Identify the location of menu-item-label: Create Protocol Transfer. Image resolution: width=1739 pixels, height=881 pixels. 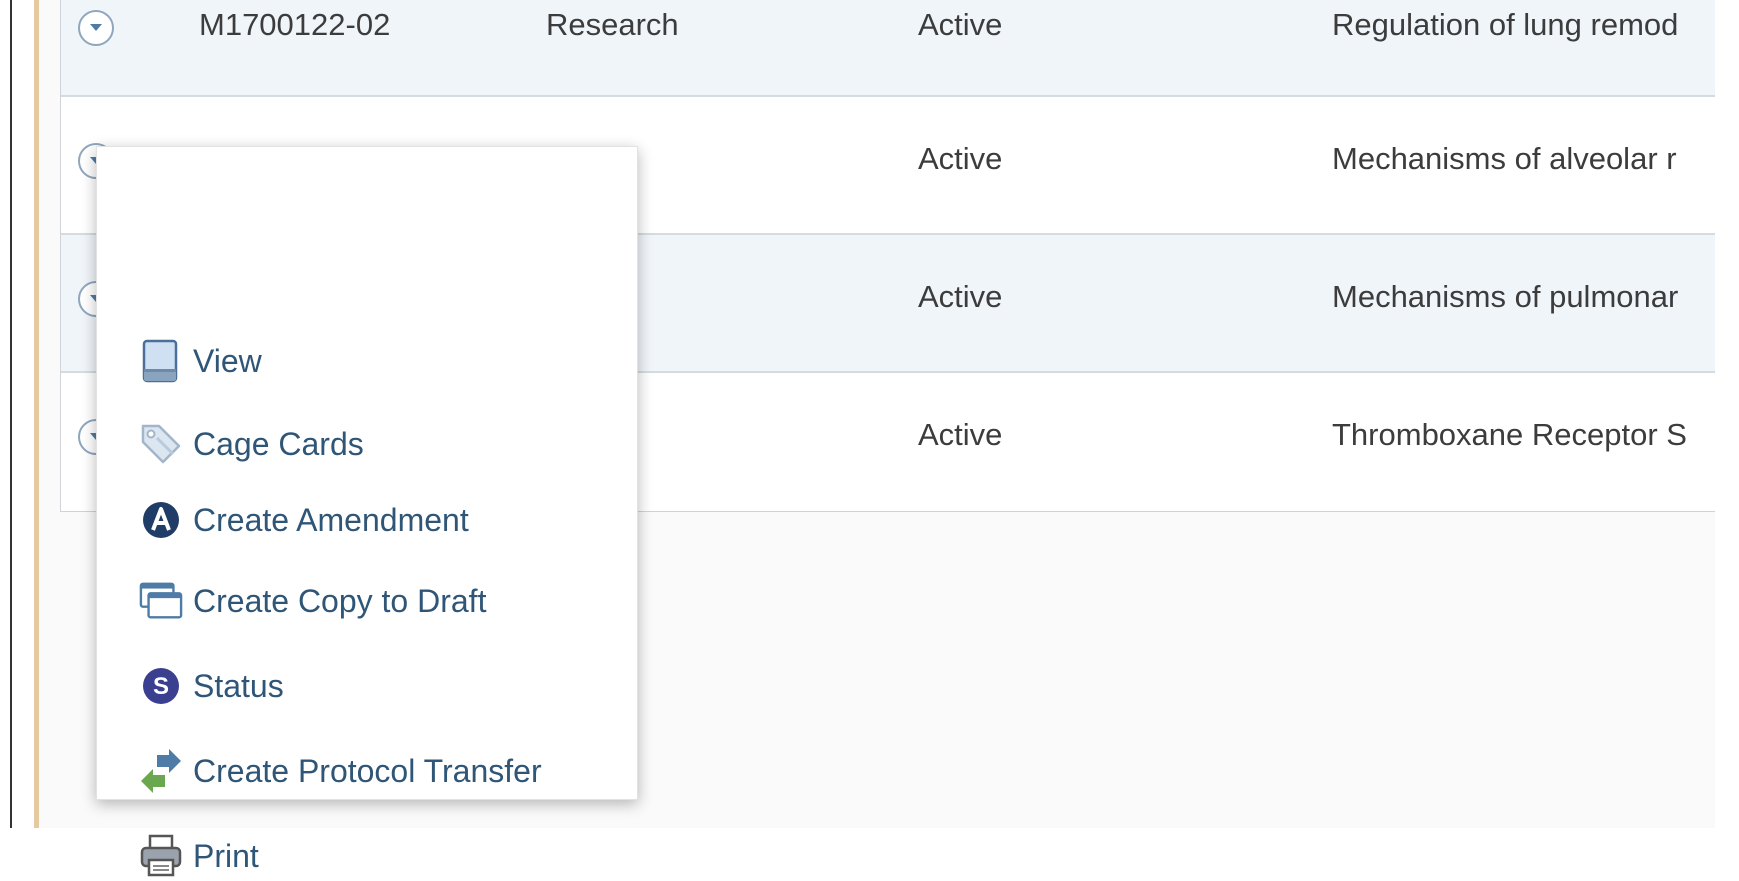
(367, 770).